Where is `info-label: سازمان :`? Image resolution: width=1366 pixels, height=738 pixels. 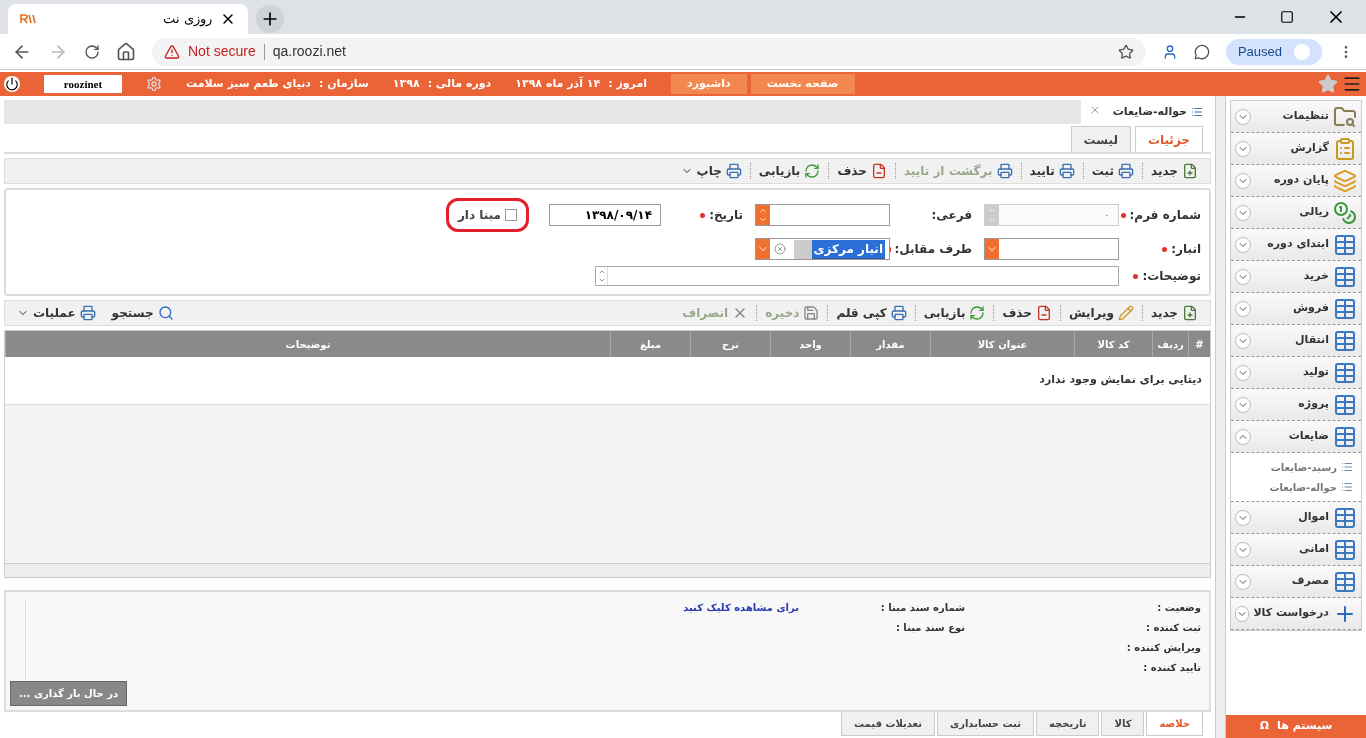 info-label: سازمان : is located at coordinates (343, 83).